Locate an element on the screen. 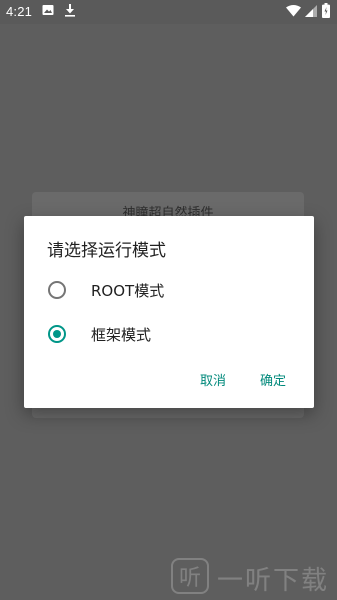 This screenshot has height=600, width=337. option-root-mode: ROOT模式 is located at coordinates (169, 290).